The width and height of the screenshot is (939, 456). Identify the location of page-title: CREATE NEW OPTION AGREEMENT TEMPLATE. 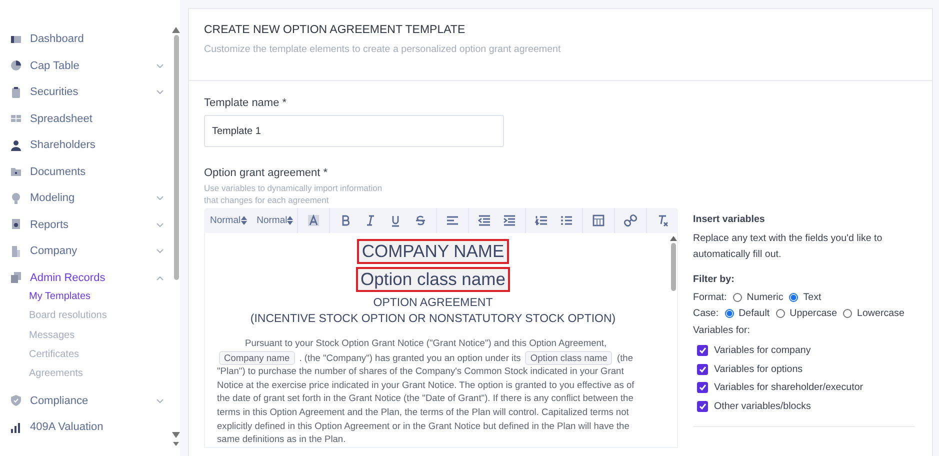
(335, 30).